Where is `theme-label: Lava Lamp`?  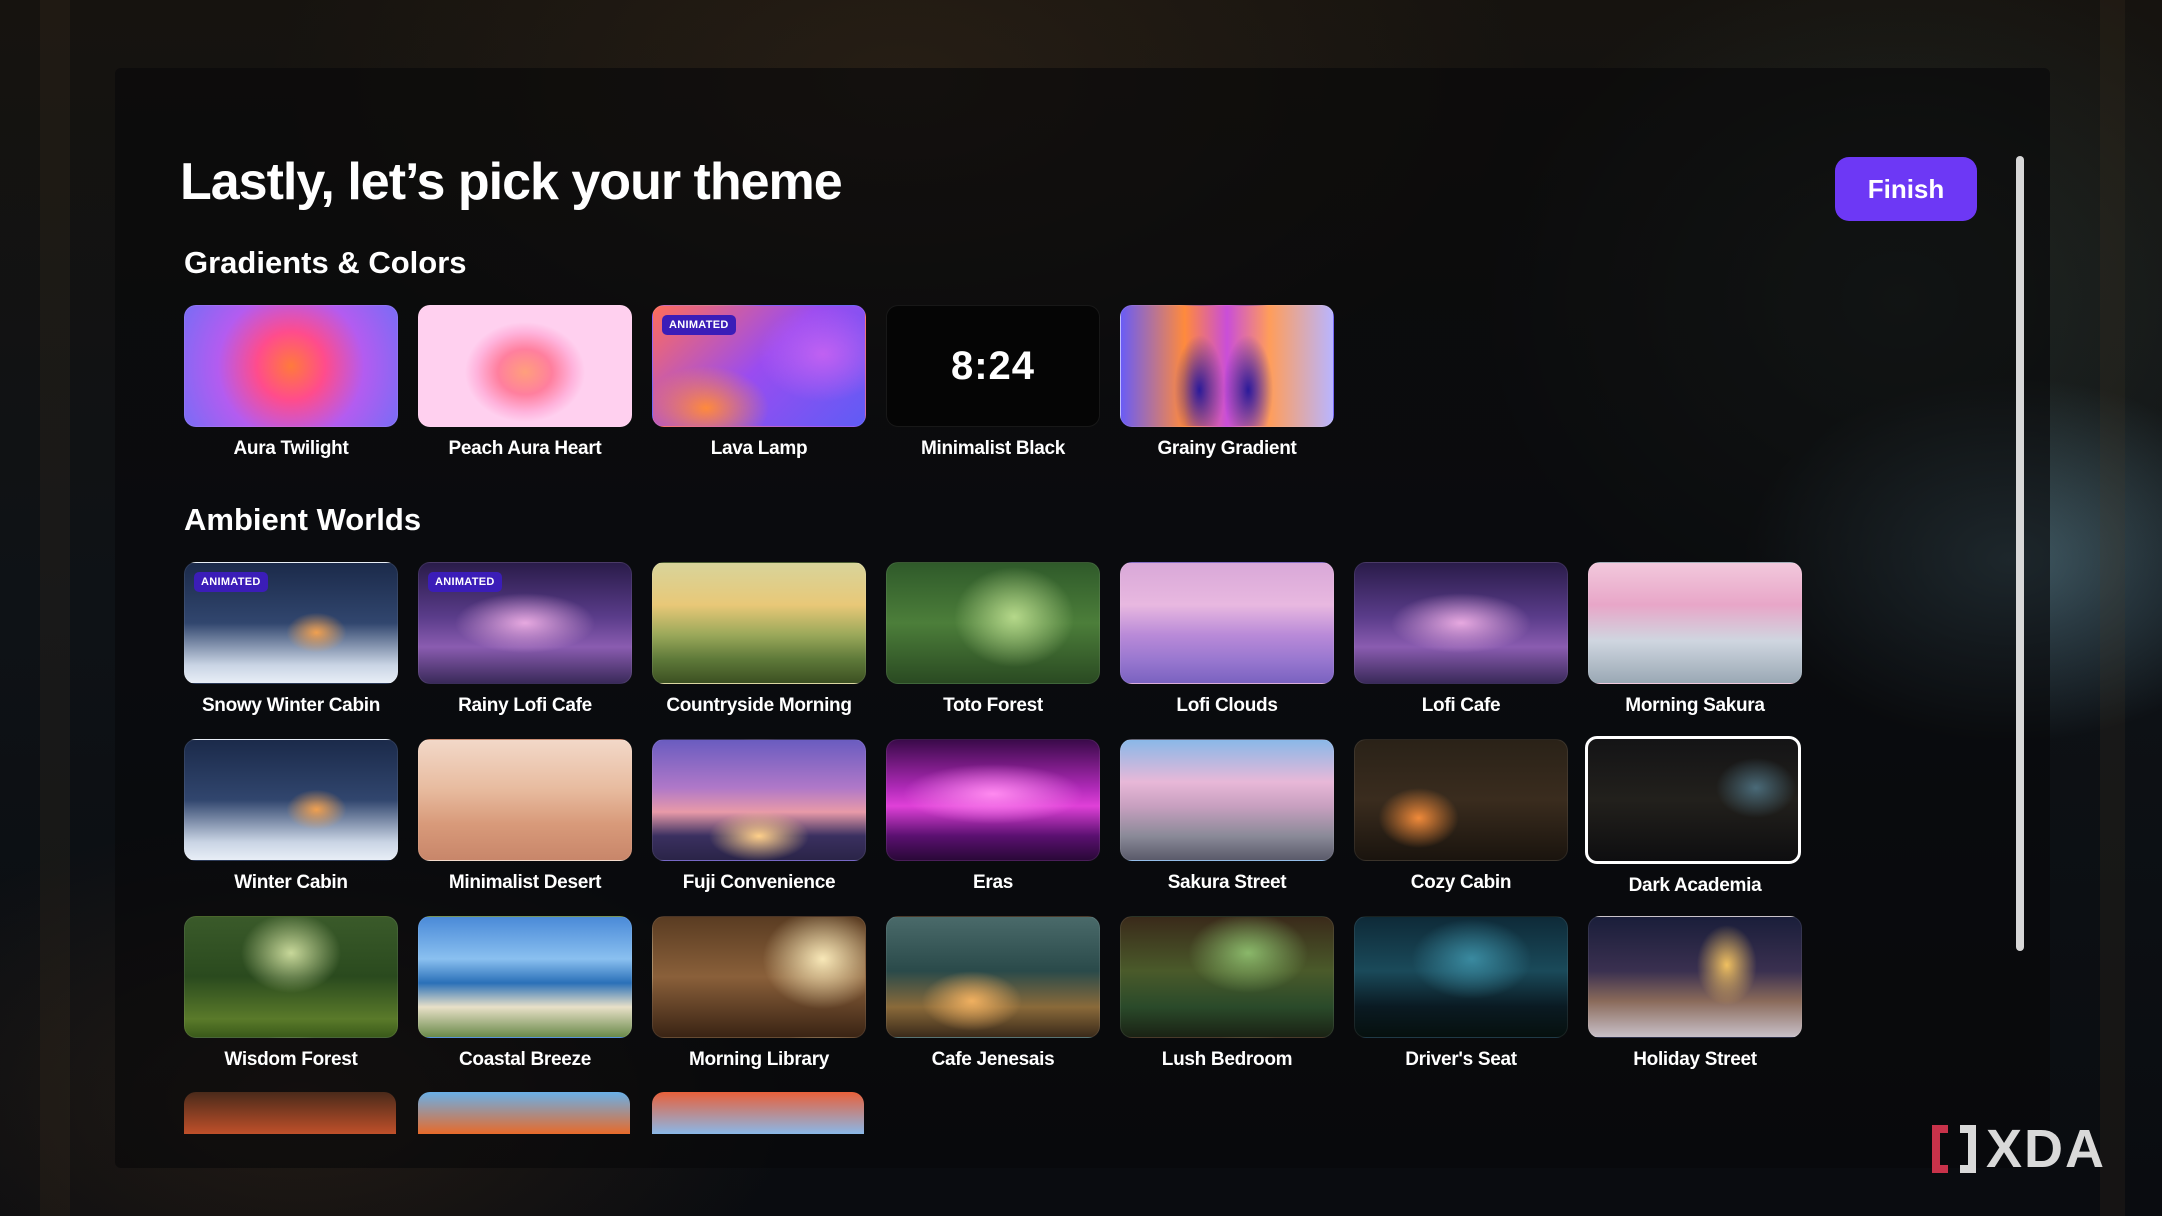
theme-label: Lava Lamp is located at coordinates (759, 448).